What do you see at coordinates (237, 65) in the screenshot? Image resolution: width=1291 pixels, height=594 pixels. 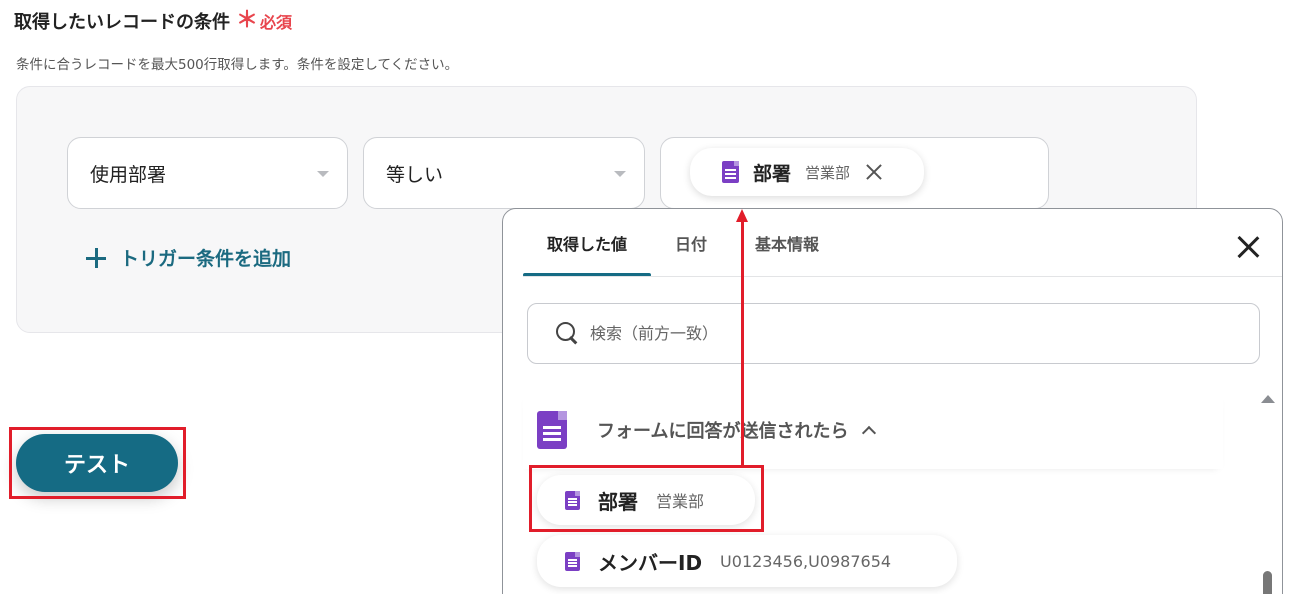 I see `section-description: 条件に合うレコードを最大500行取得します。条件を設定してください。` at bounding box center [237, 65].